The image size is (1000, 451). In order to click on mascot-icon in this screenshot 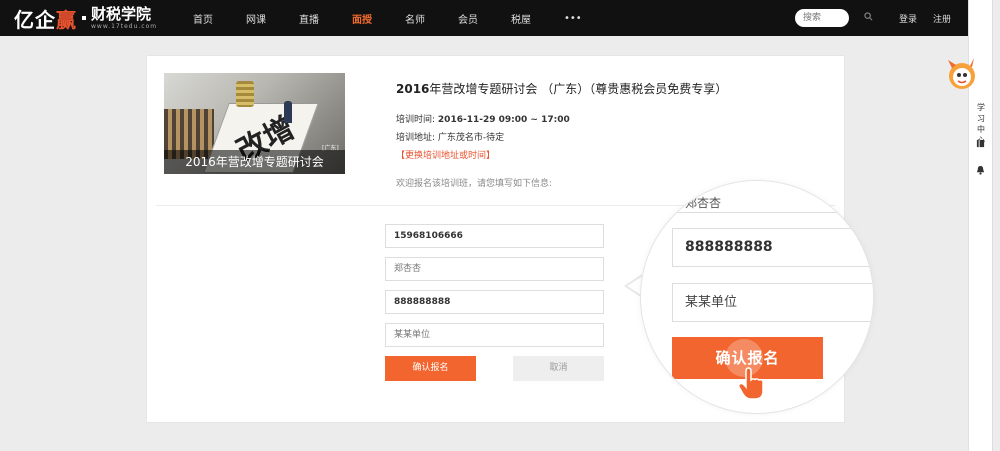, I will do `click(961, 74)`.